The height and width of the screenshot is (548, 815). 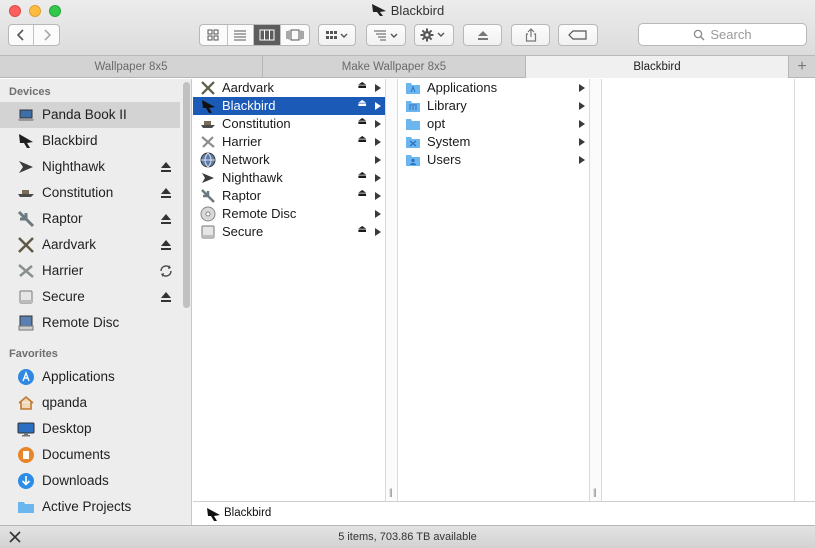 What do you see at coordinates (90, 271) in the screenshot?
I see `sidebar-item-harrier: Harrier` at bounding box center [90, 271].